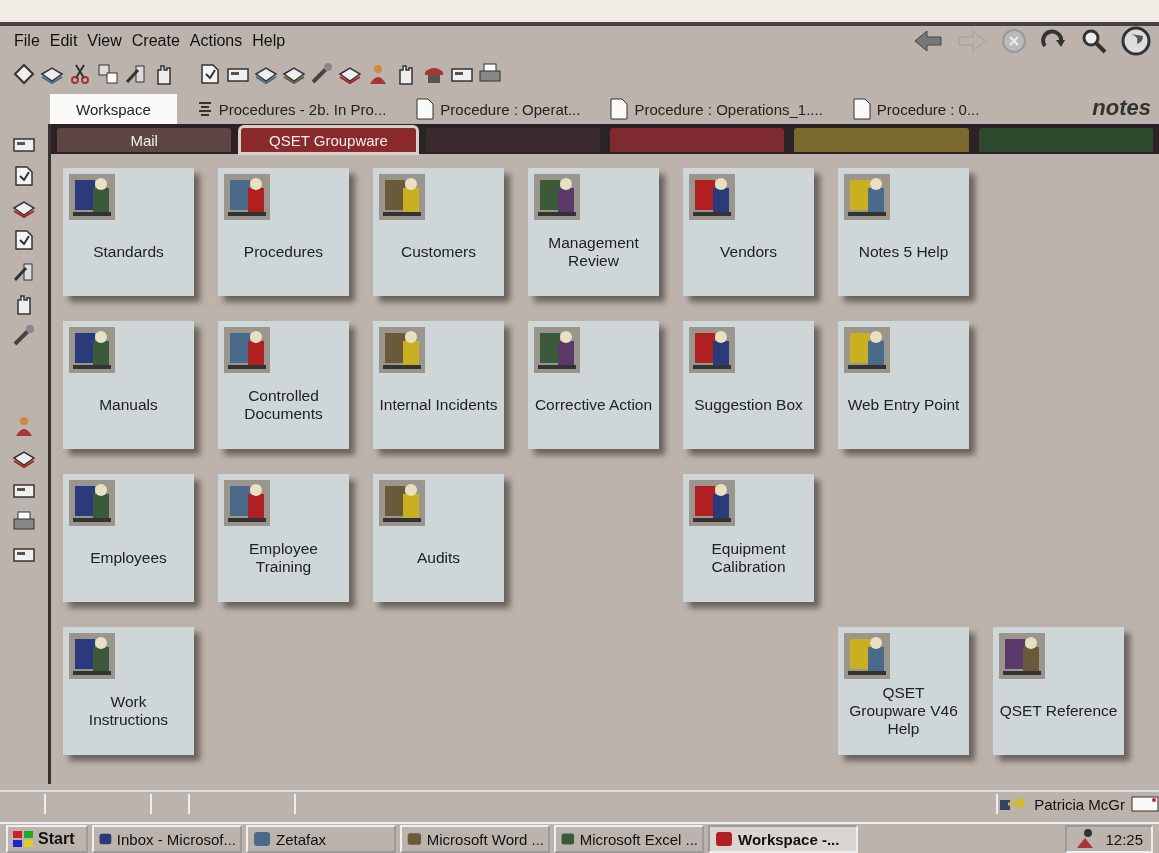 Image resolution: width=1159 pixels, height=853 pixels. I want to click on menu-item: File, so click(27, 41).